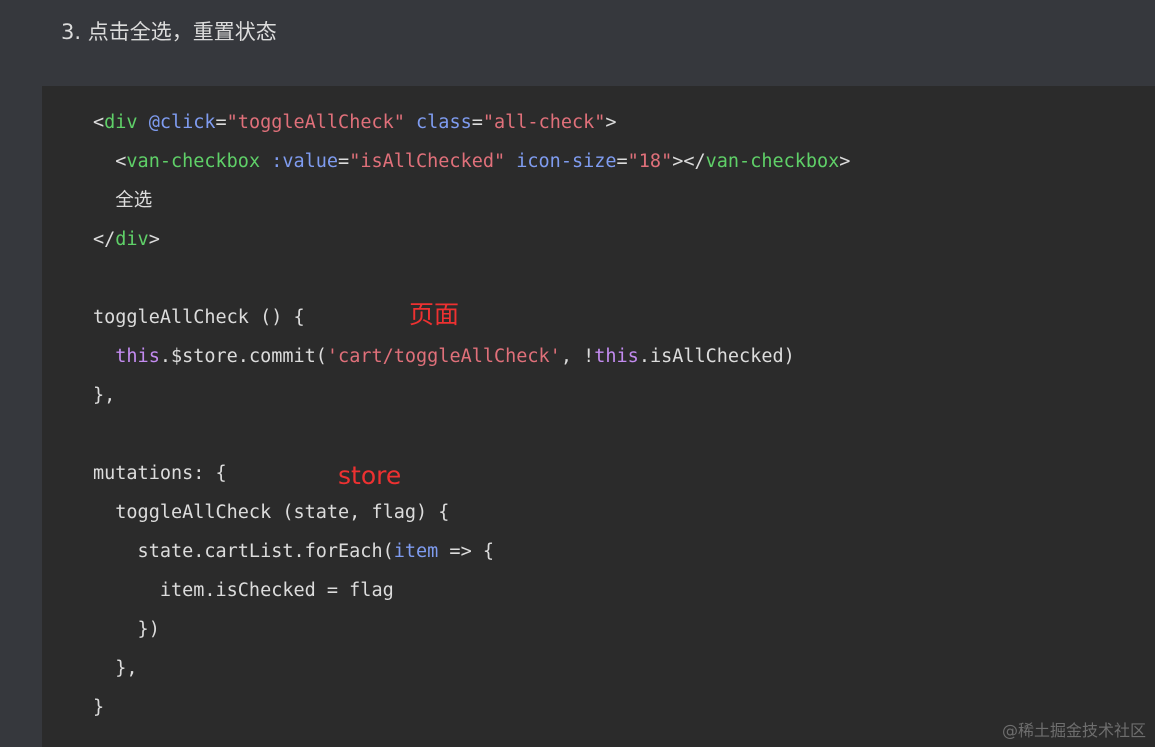  Describe the element at coordinates (434, 314) in the screenshot. I see `annotation-page: 页面` at that location.